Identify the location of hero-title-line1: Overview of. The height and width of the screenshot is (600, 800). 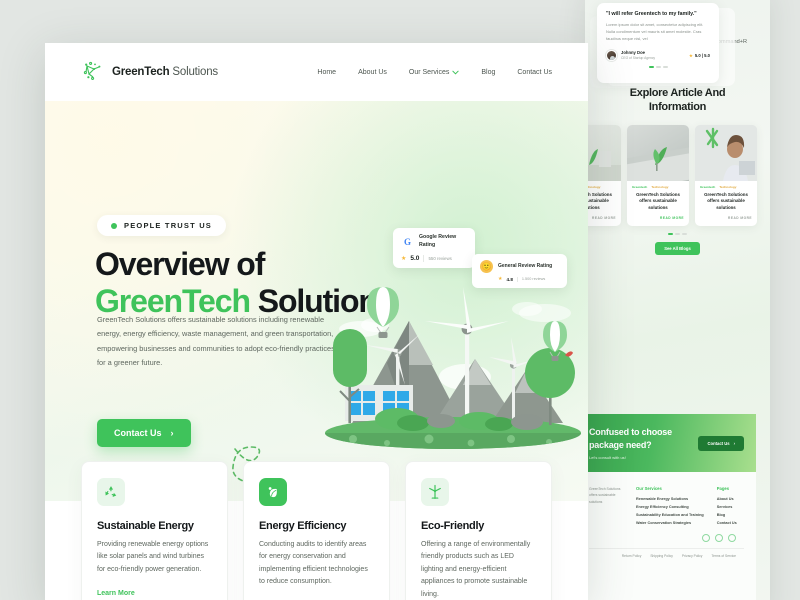
(180, 264).